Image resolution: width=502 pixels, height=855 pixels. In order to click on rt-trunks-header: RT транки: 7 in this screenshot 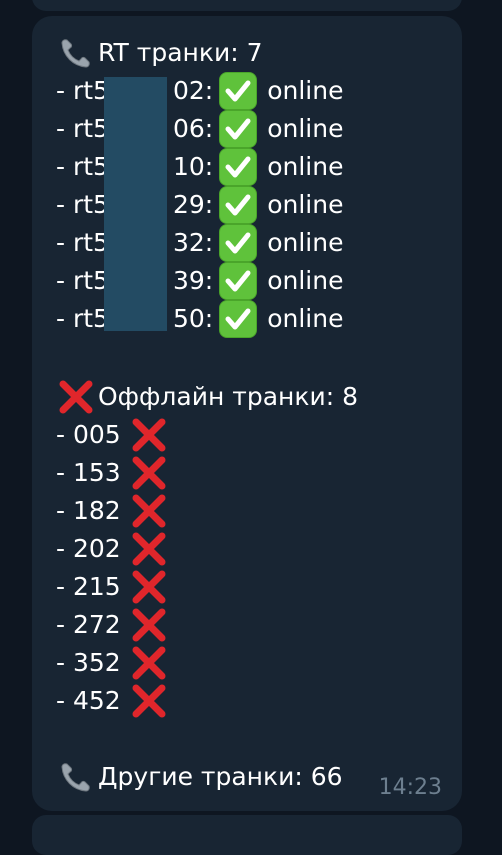, I will do `click(159, 53)`.